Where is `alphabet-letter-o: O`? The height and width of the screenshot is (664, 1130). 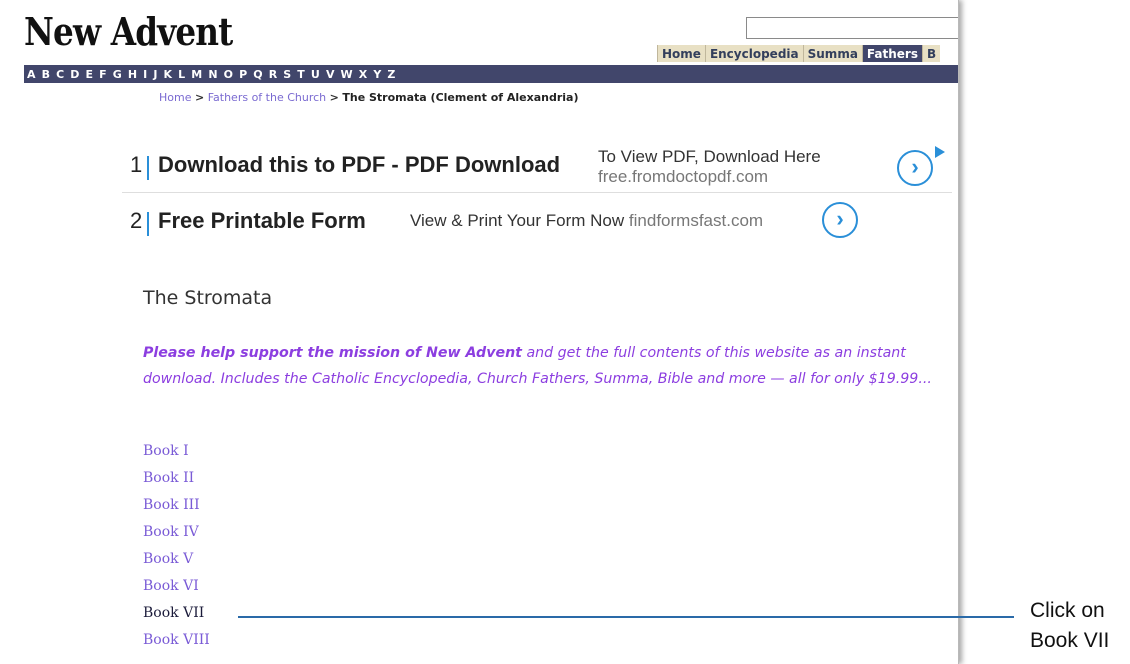 alphabet-letter-o: O is located at coordinates (228, 74).